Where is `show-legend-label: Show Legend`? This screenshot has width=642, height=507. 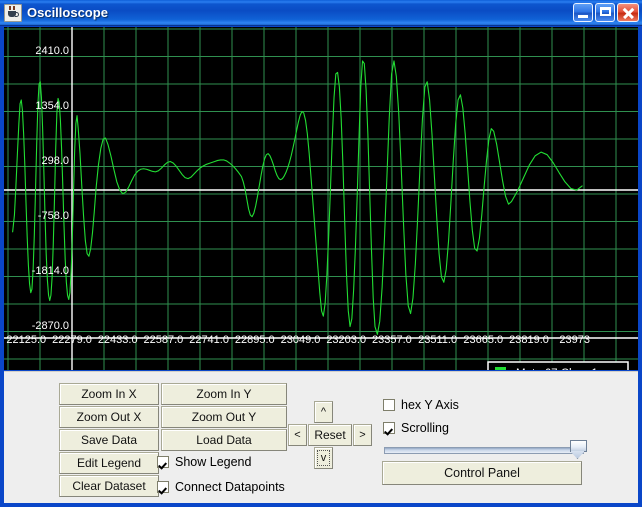
show-legend-label: Show Legend is located at coordinates (213, 462).